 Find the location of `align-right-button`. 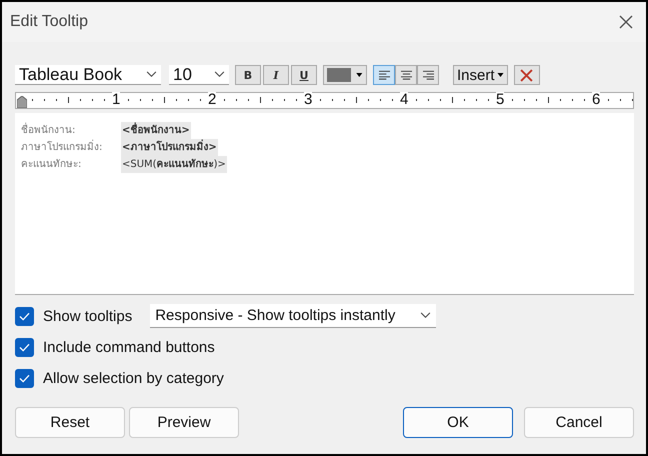

align-right-button is located at coordinates (428, 75).